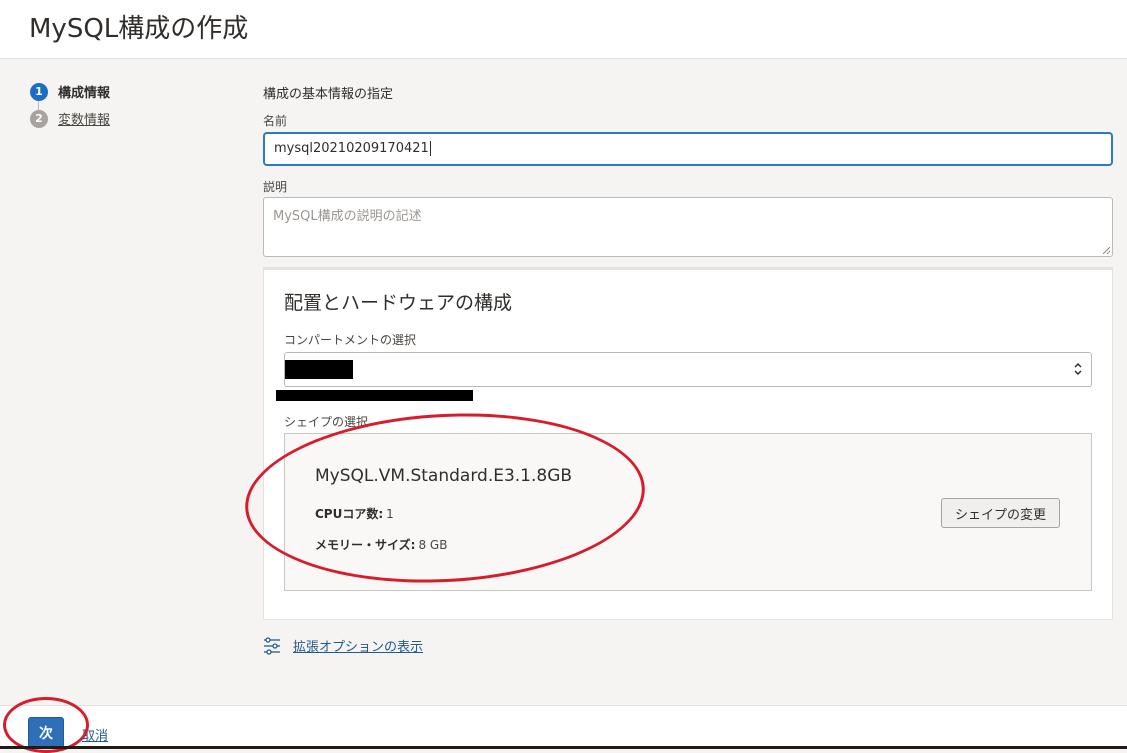  Describe the element at coordinates (328, 94) in the screenshot. I see `section-label: 構成の基本情報の指定` at that location.